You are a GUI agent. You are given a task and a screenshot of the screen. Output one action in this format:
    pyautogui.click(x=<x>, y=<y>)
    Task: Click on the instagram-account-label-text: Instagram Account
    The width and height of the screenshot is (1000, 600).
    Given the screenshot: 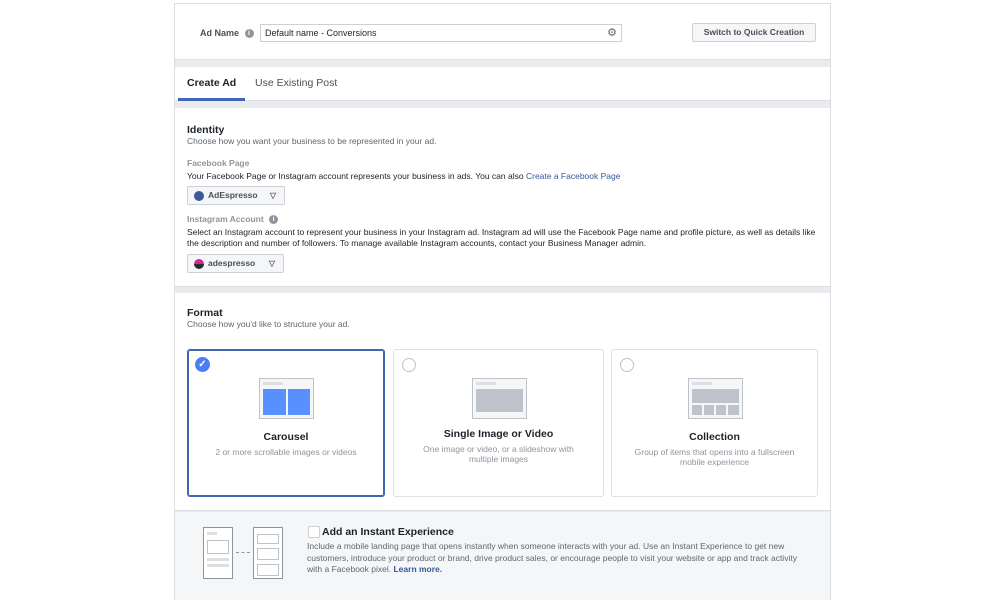 What is the action you would take?
    pyautogui.click(x=225, y=219)
    